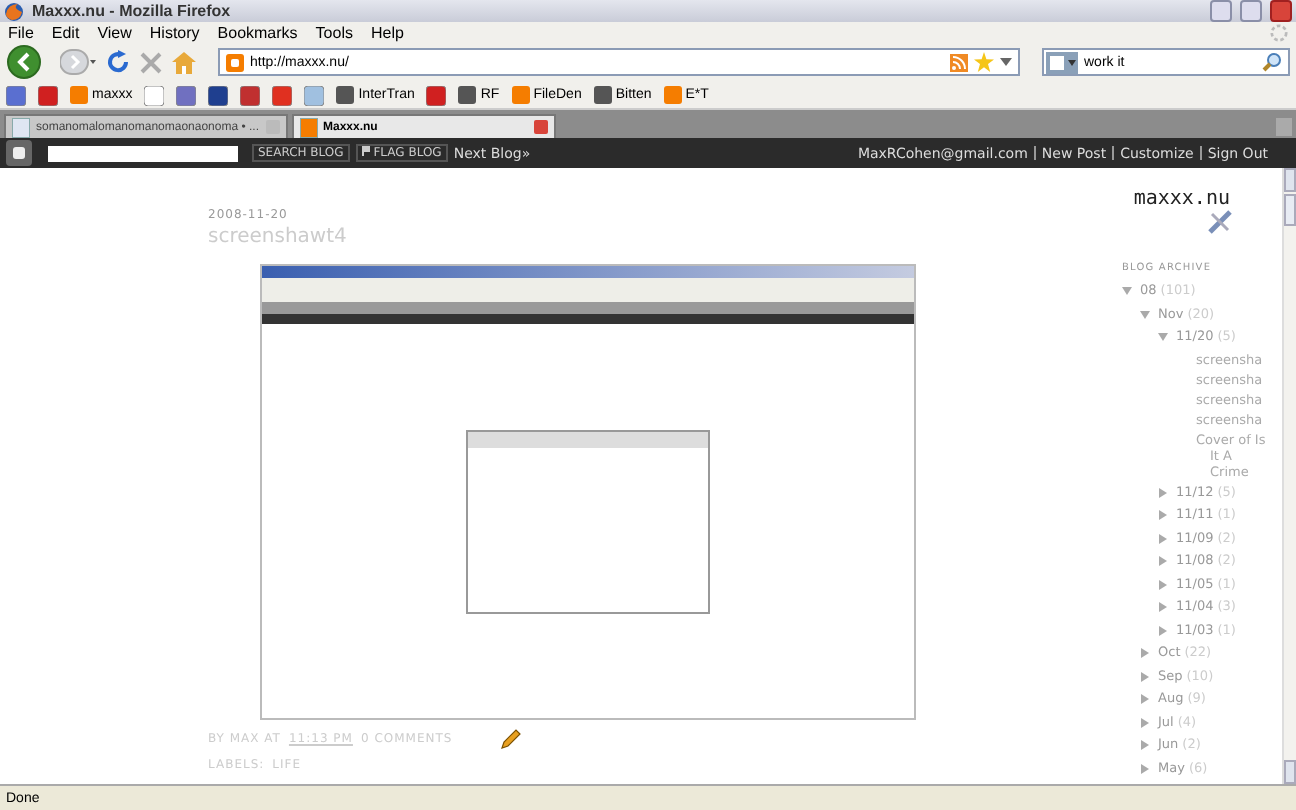  What do you see at coordinates (1062, 62) in the screenshot?
I see `search-engine-icon` at bounding box center [1062, 62].